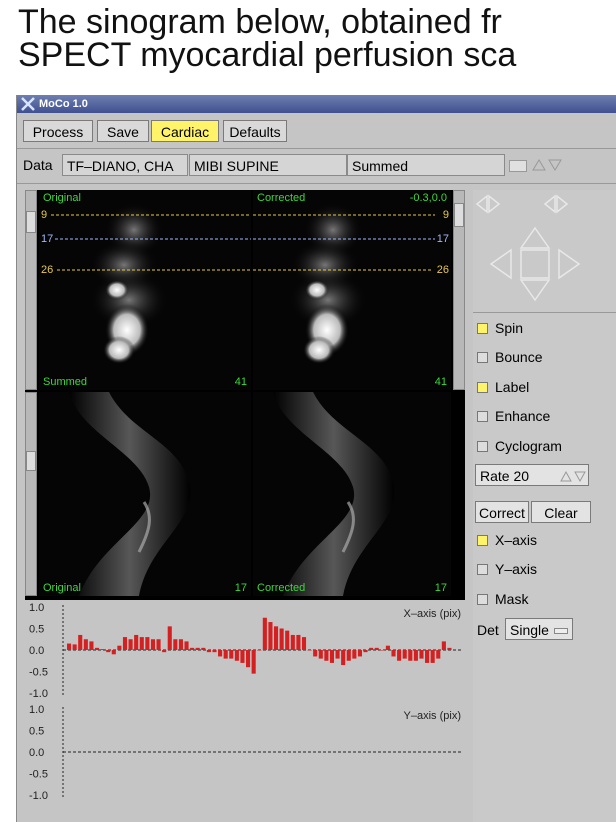  I want to click on checkbox-label: Enhance, so click(523, 416).